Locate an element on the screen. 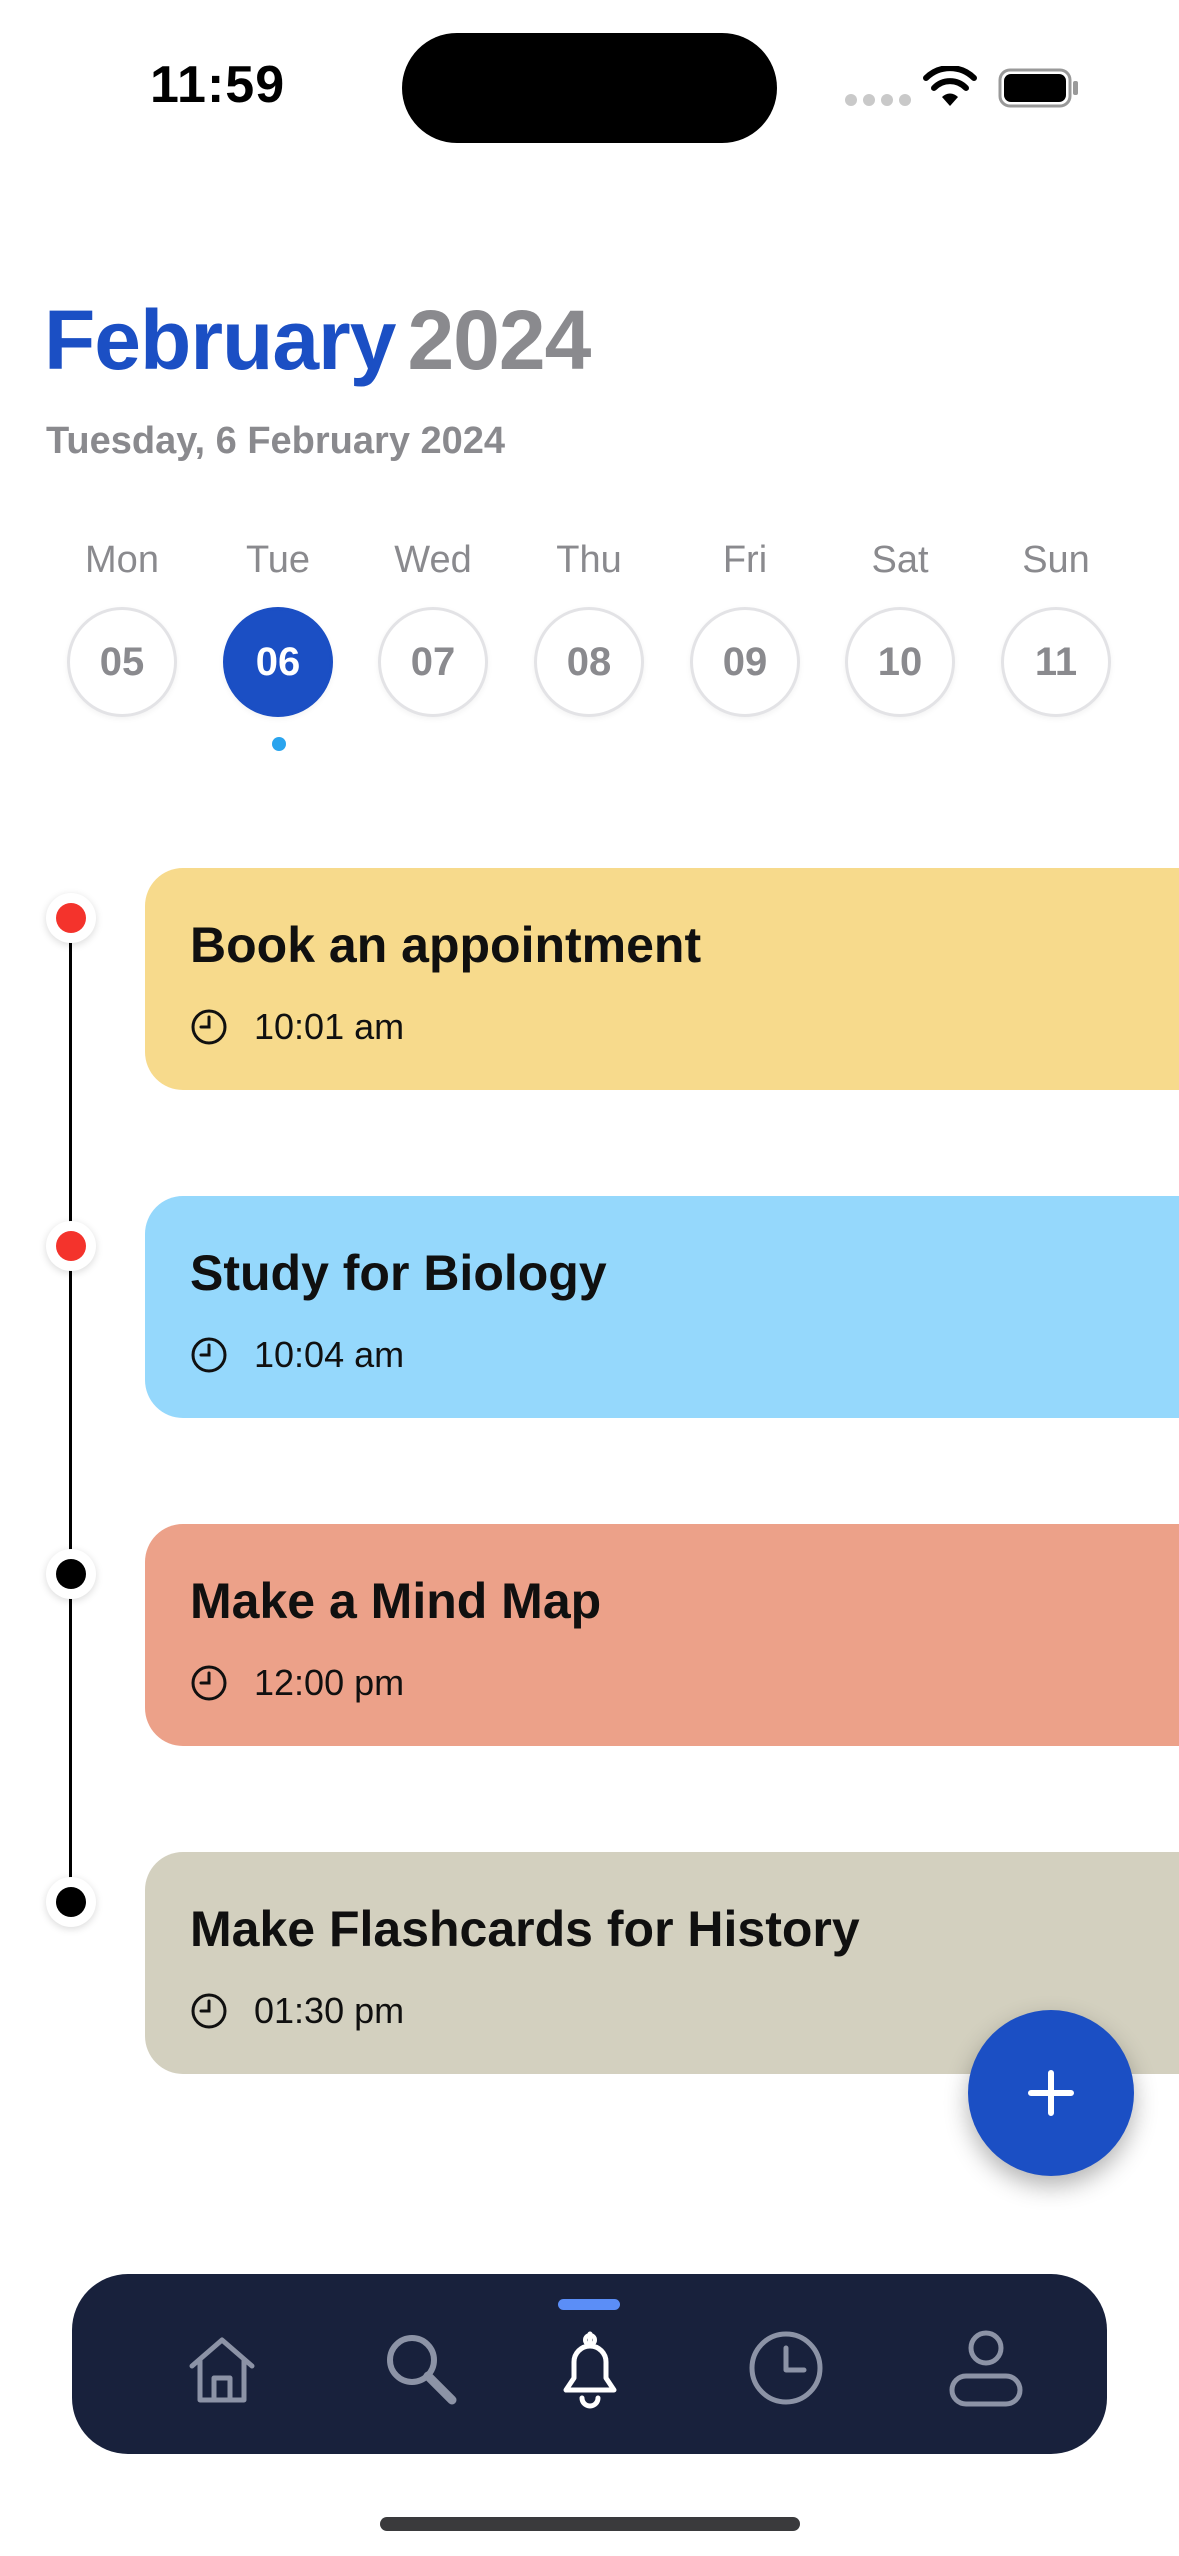  task-time: 10:01 am is located at coordinates (329, 1026).